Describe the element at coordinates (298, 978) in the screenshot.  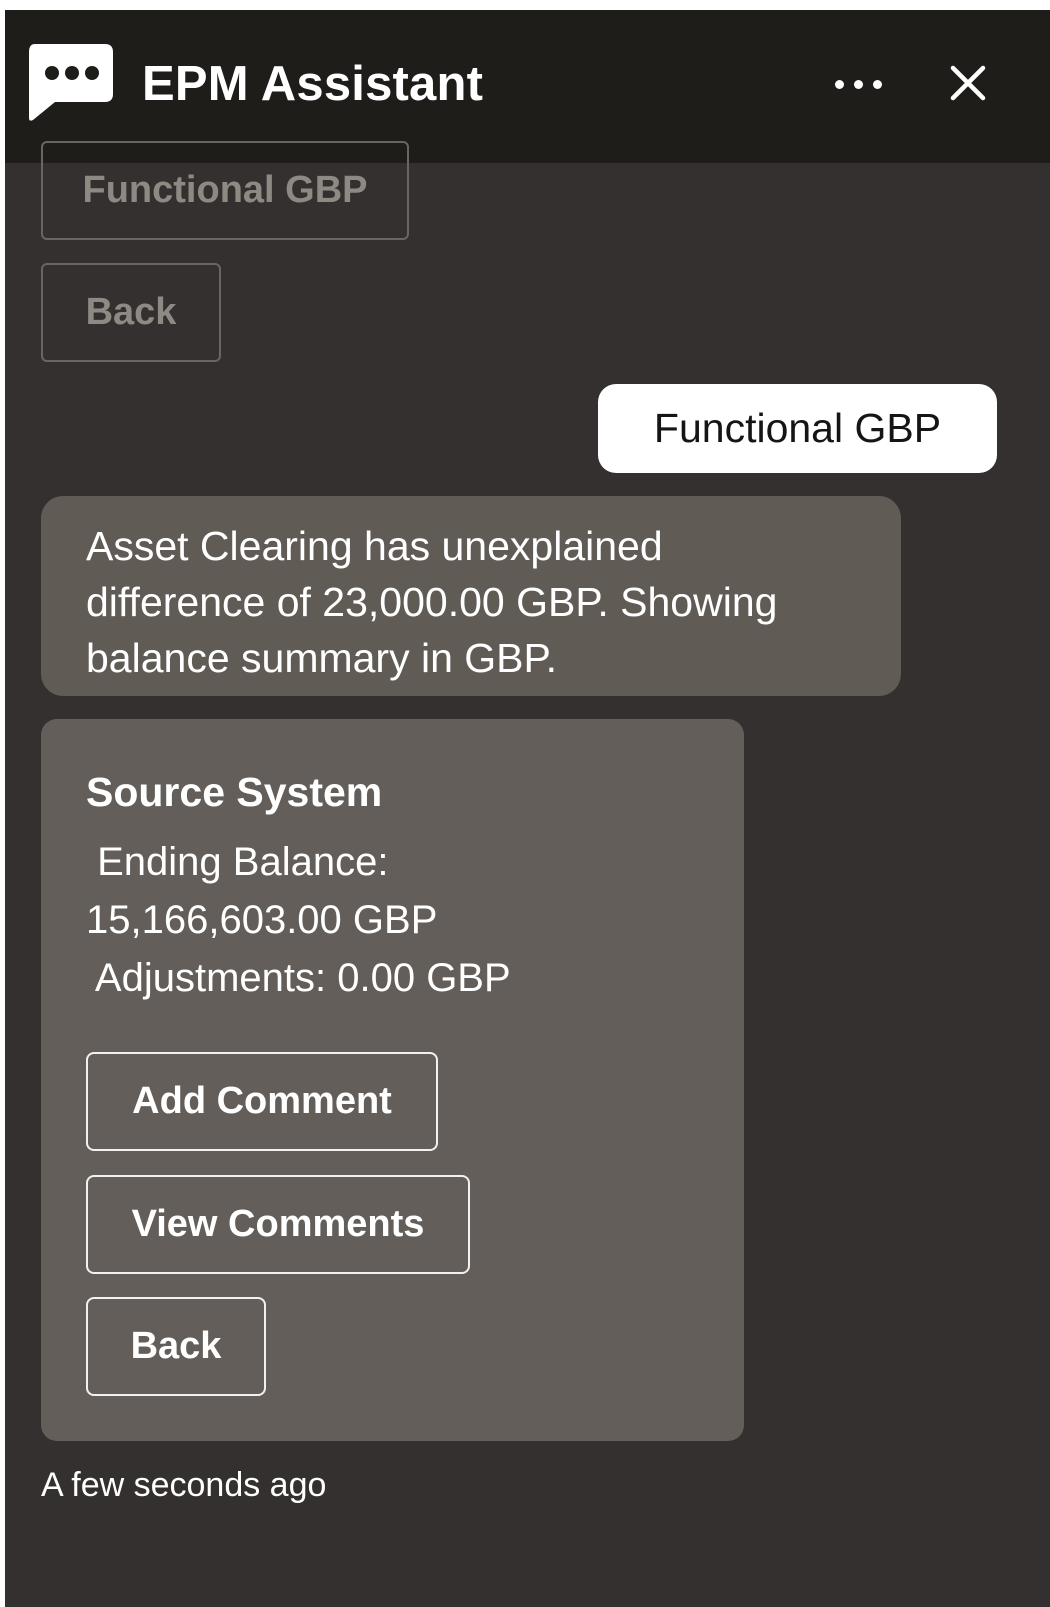
I see `adjustments-text: Adjustments: 0.00 GBP` at that location.